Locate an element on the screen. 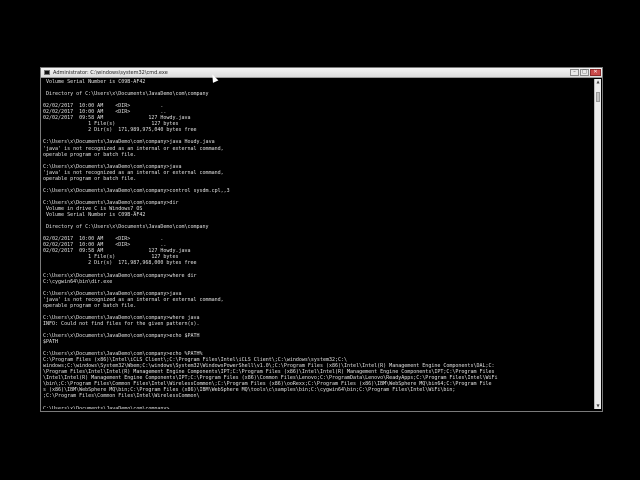 Image resolution: width=640 pixels, height=480 pixels. scroll-down-icon: ▼ is located at coordinates (598, 406).